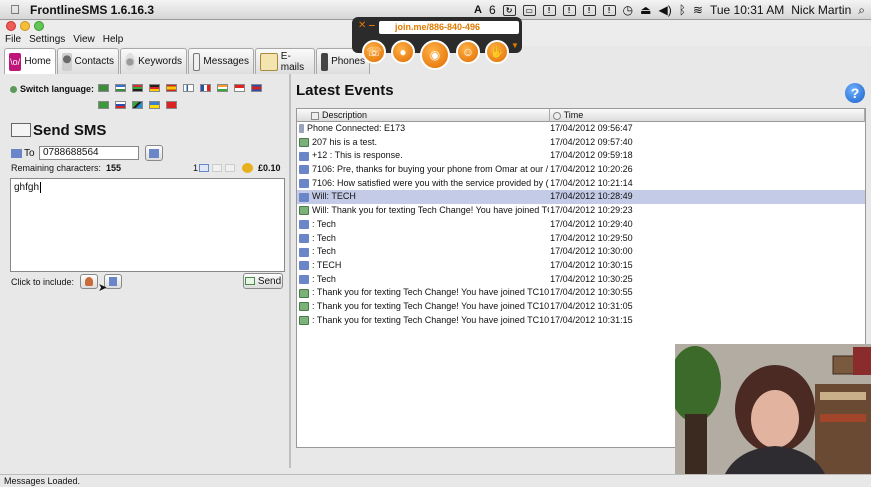 This screenshot has width=871, height=487. What do you see at coordinates (356, 128) in the screenshot?
I see `event-description-text: Phone Connected: E173` at bounding box center [356, 128].